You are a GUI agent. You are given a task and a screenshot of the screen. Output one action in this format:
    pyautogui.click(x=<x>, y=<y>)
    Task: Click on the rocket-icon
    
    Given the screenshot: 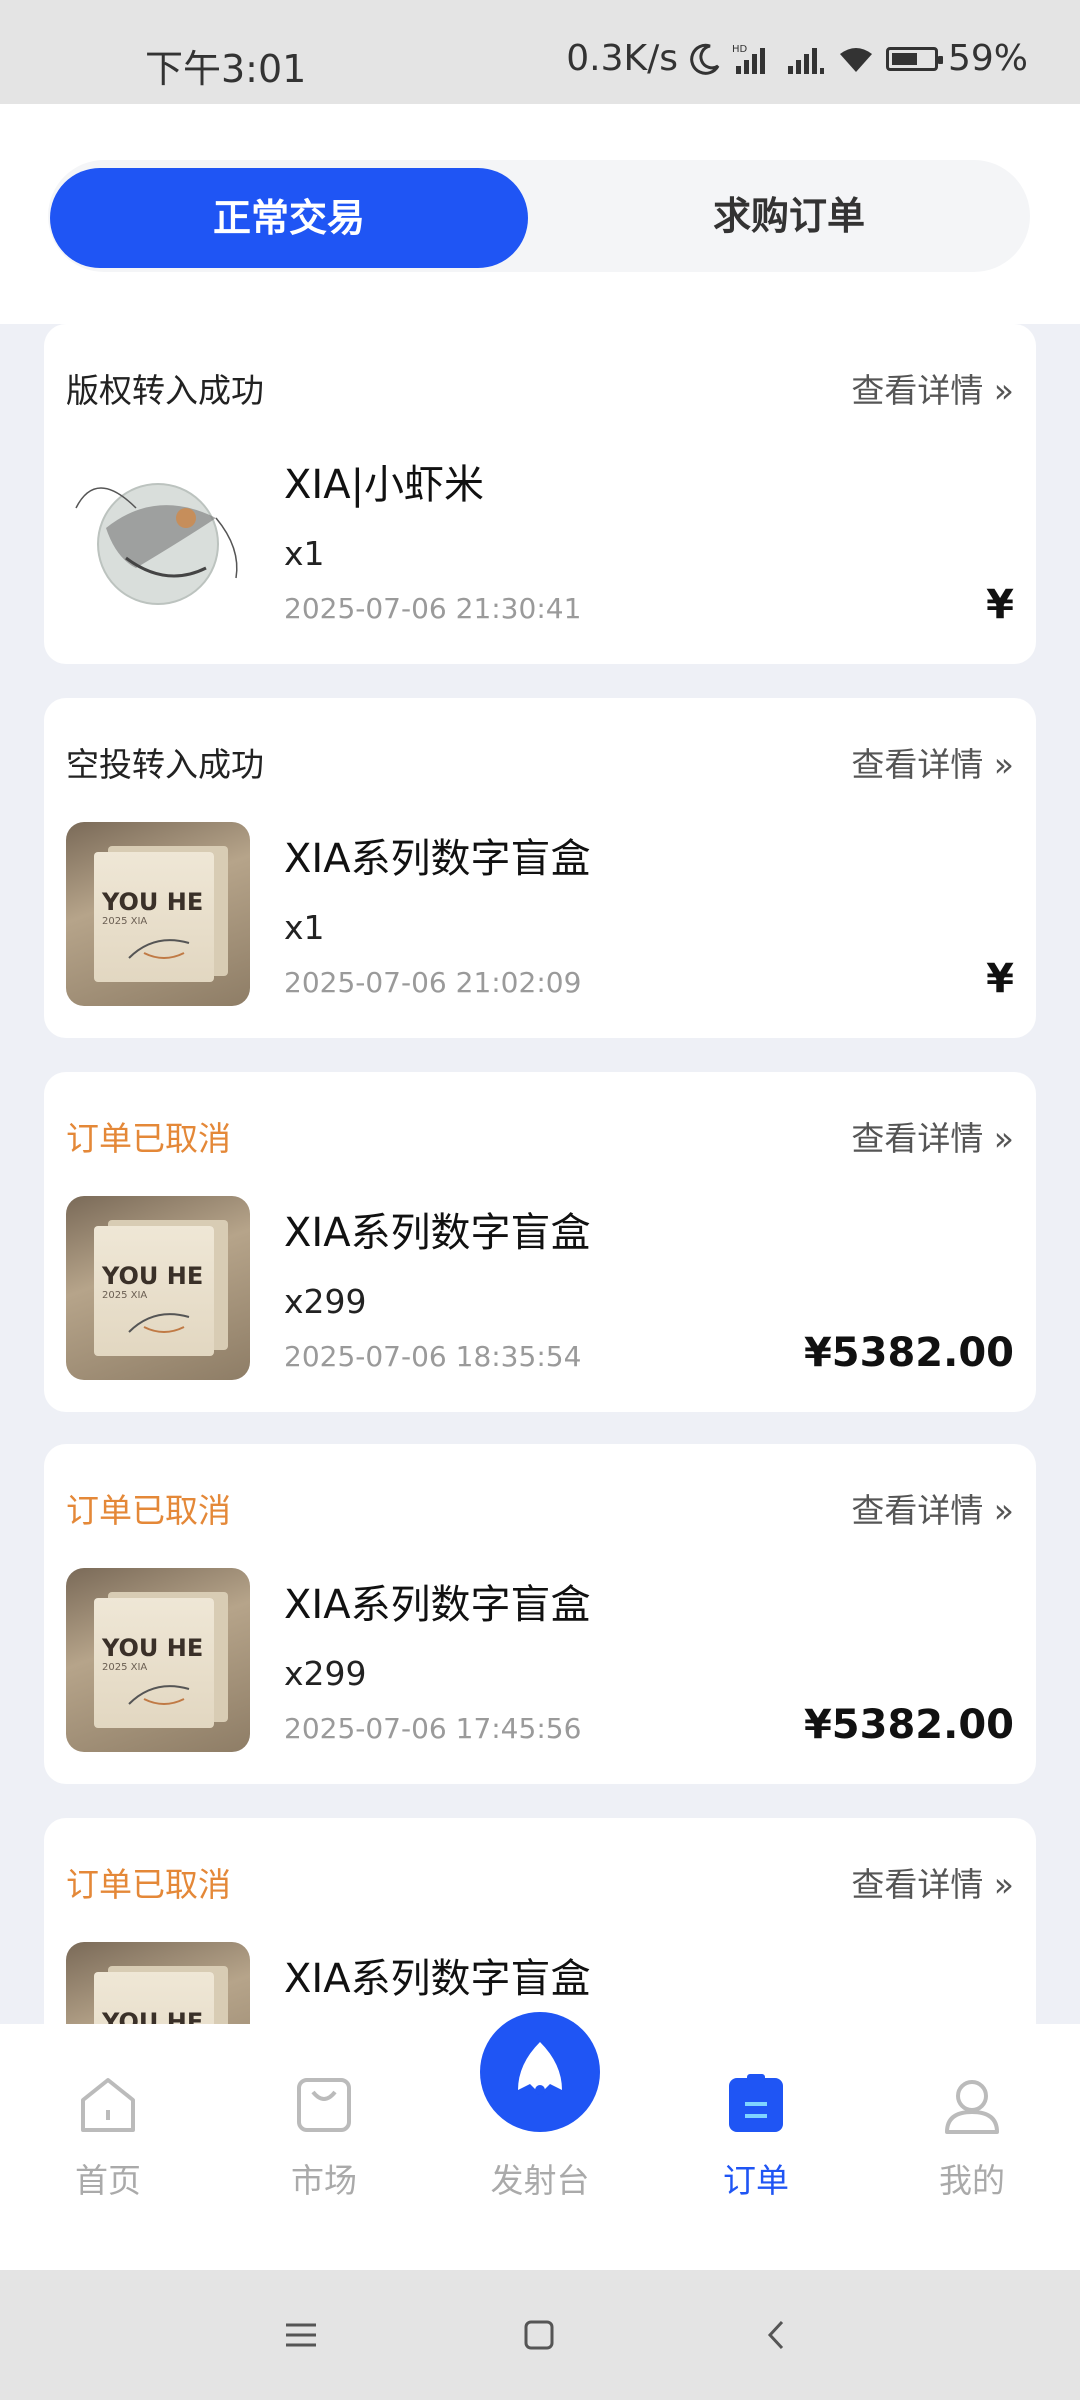 What is the action you would take?
    pyautogui.click(x=540, y=2068)
    